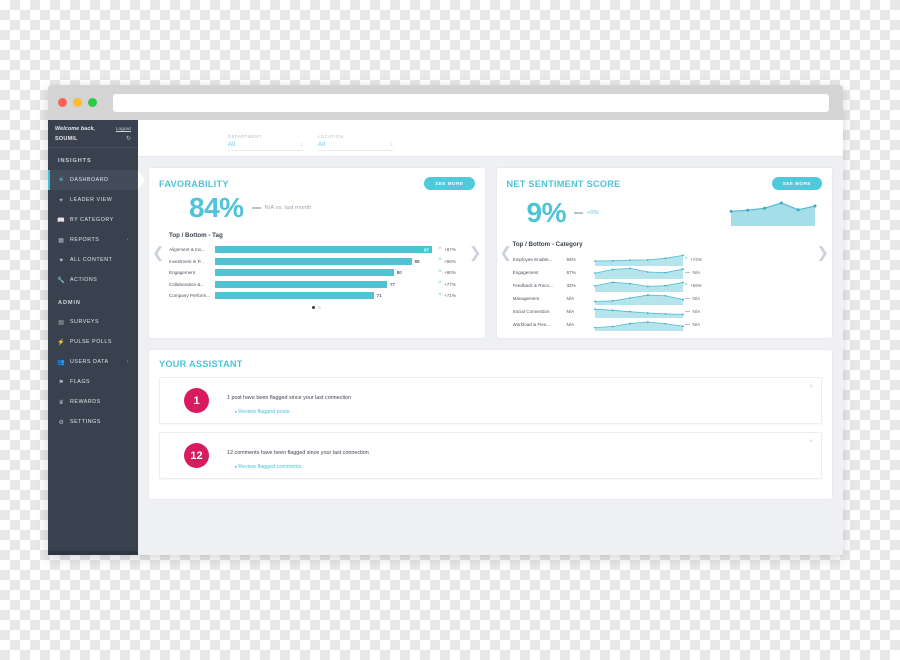  I want to click on sidebar-item-reports: ▦ REPORTS ‹, so click(93, 240).